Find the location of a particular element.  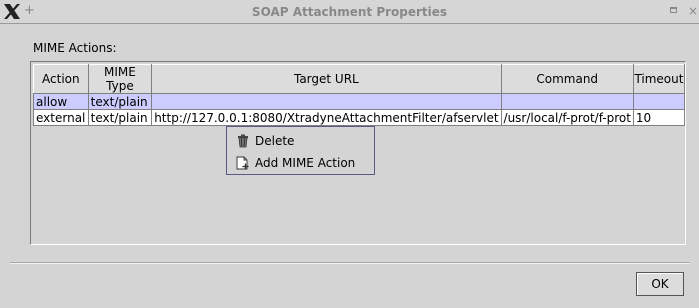

close-icon: × is located at coordinates (693, 11).